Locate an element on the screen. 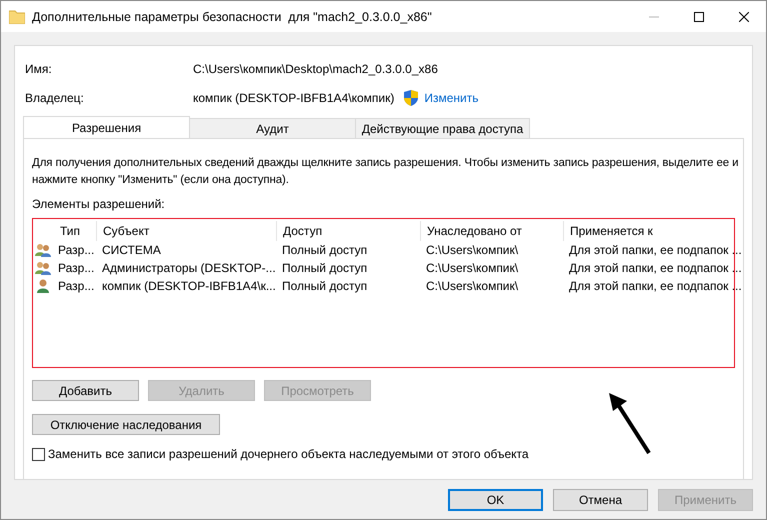 The height and width of the screenshot is (520, 767). column-header: Тип is located at coordinates (74, 231).